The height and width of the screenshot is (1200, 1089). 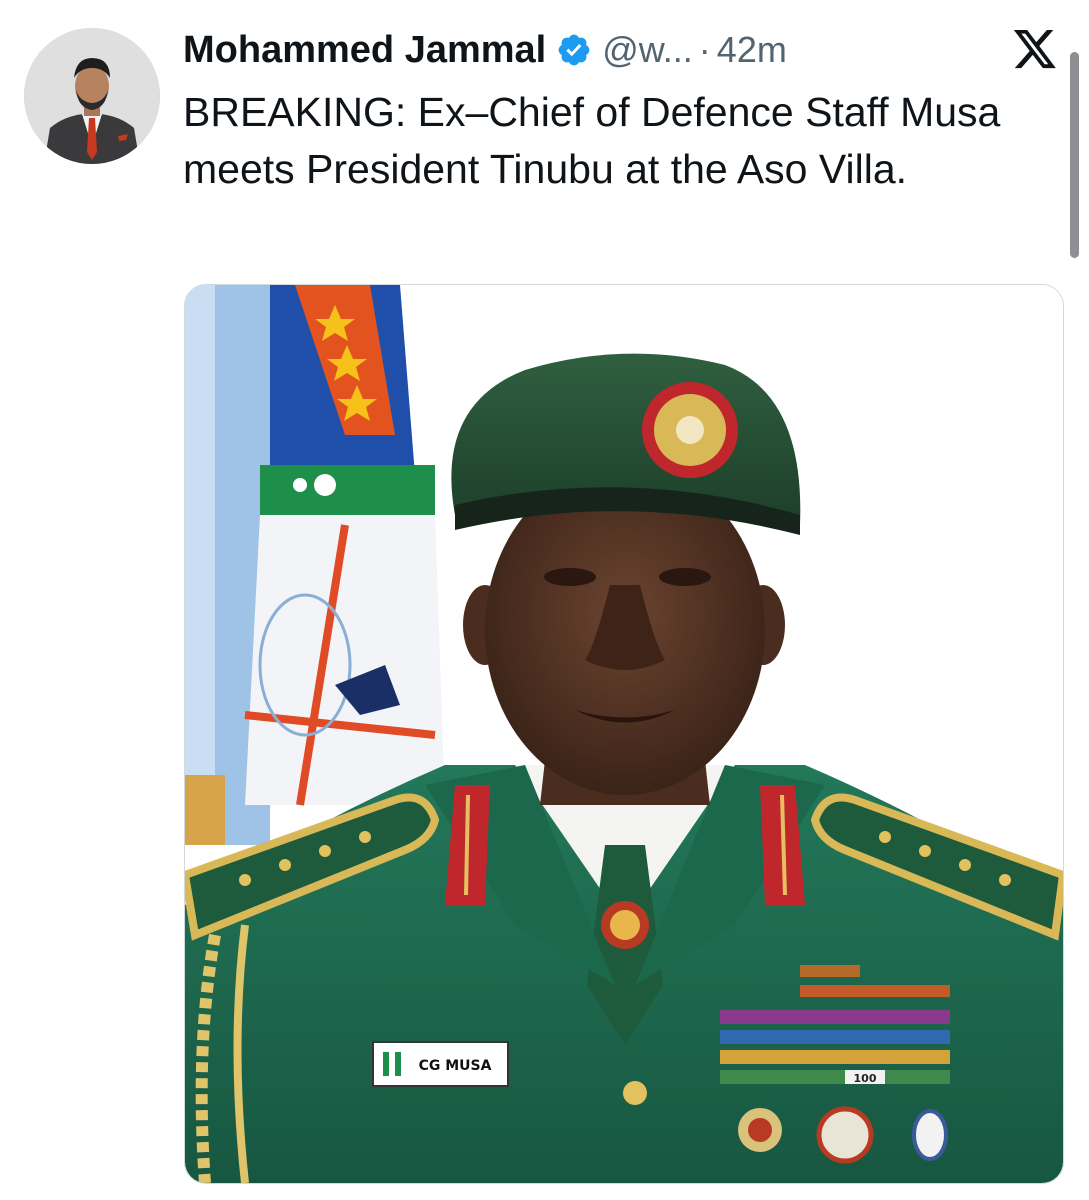 What do you see at coordinates (315, 565) in the screenshot?
I see `flag-graphic` at bounding box center [315, 565].